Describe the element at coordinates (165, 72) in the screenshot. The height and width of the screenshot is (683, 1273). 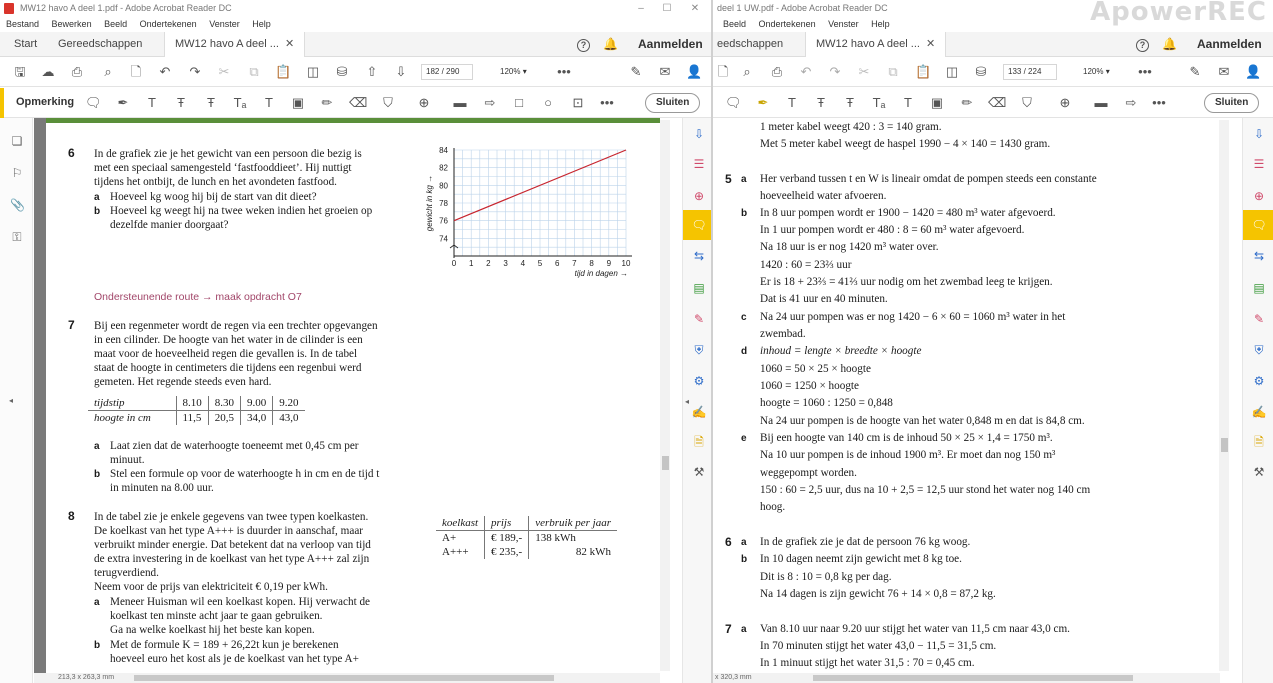
I see `undo-icon: ↶` at that location.